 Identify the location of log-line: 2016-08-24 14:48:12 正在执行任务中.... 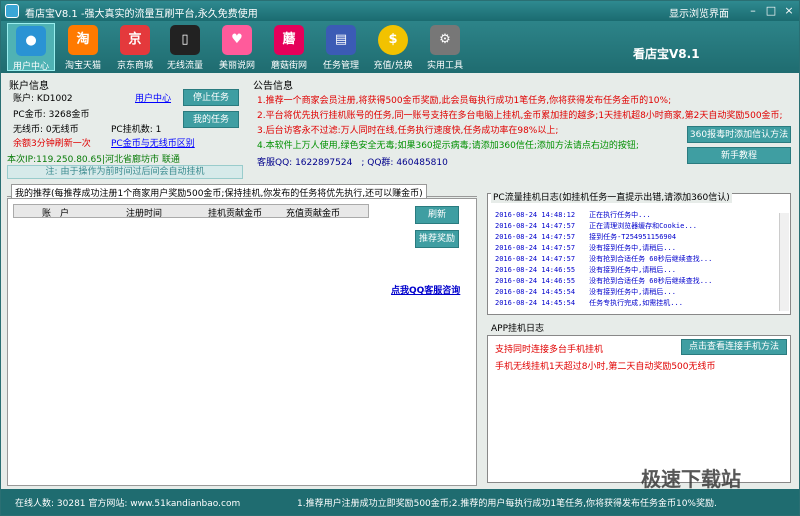
(573, 215).